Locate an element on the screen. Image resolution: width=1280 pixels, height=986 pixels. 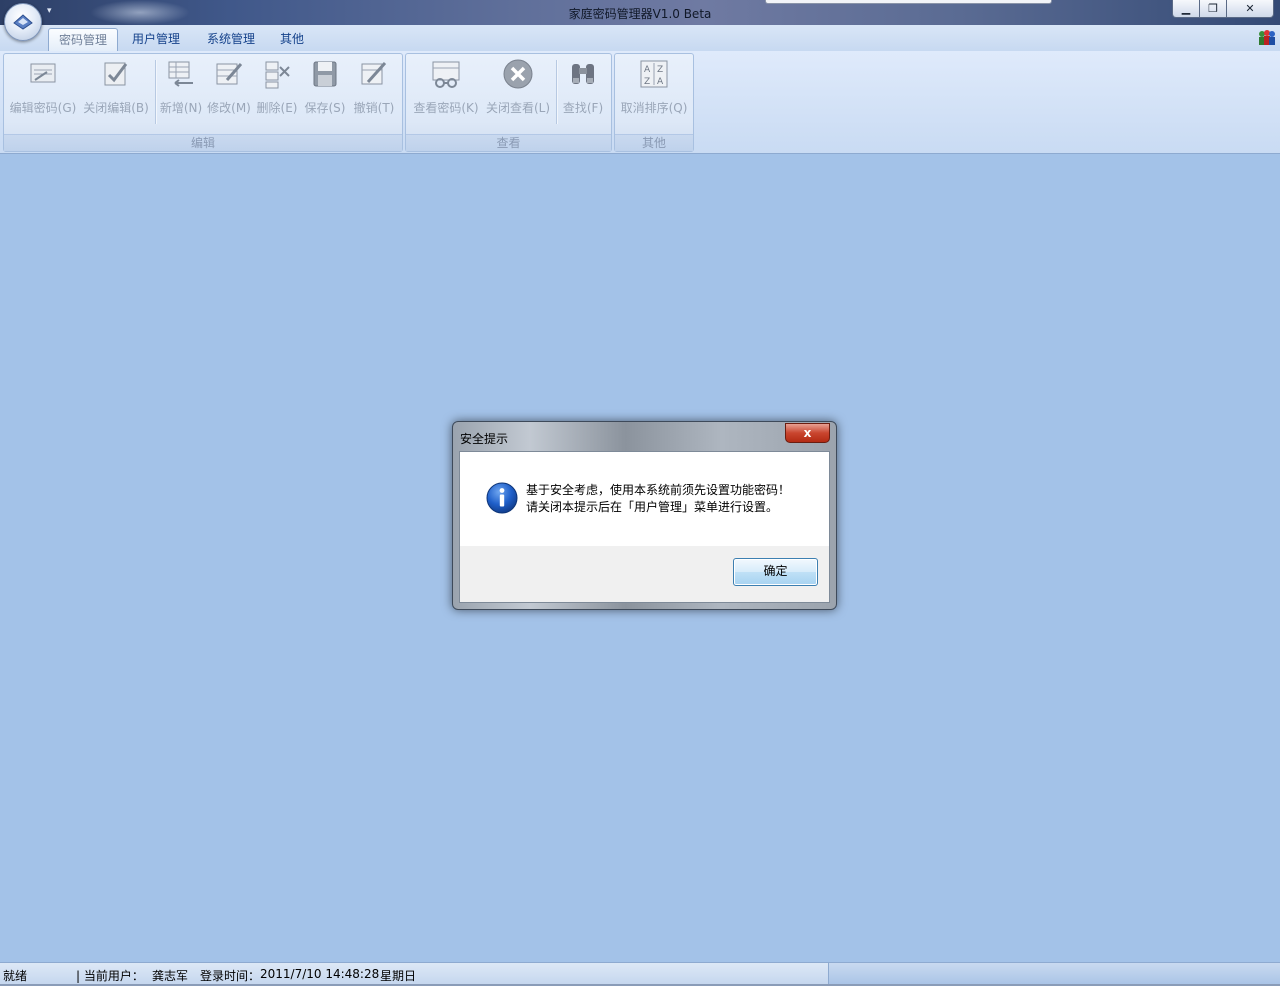
close-edit-button: 关闭编辑(B) is located at coordinates (116, 87).